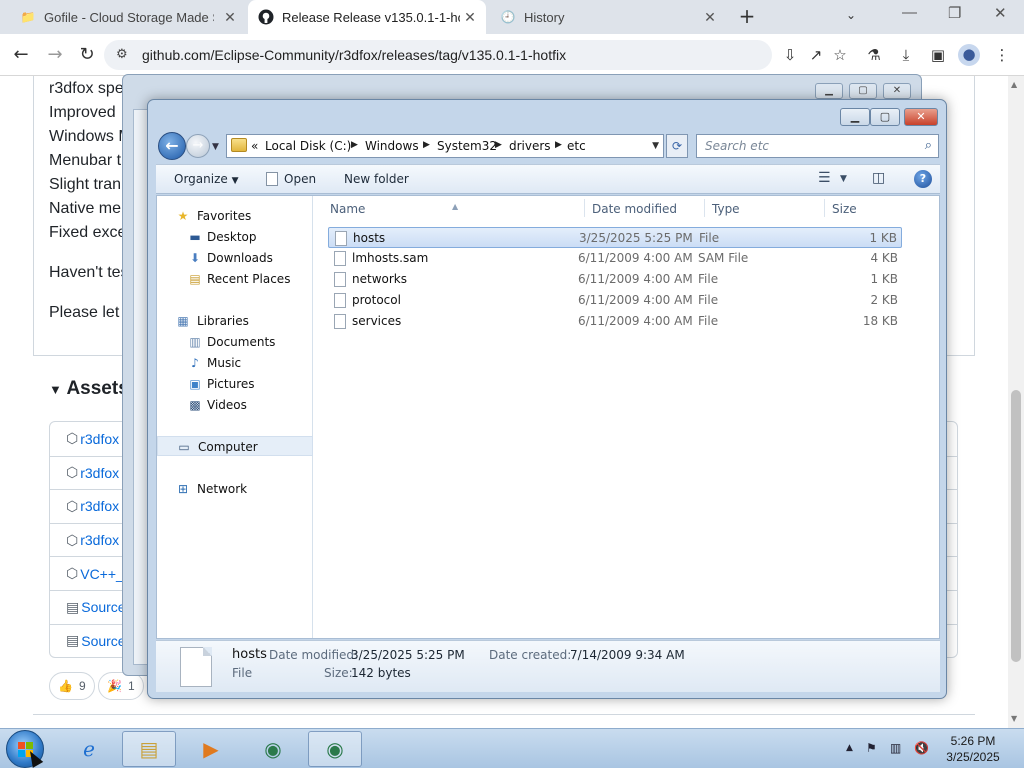  I want to click on nav-computer: ▭ Computer, so click(235, 446).